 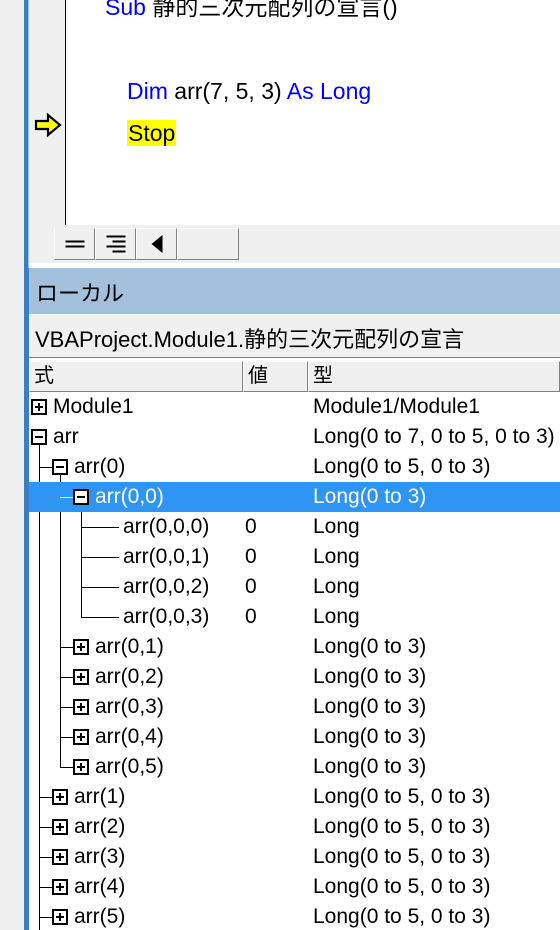 What do you see at coordinates (336, 526) in the screenshot?
I see `row-type: Long` at bounding box center [336, 526].